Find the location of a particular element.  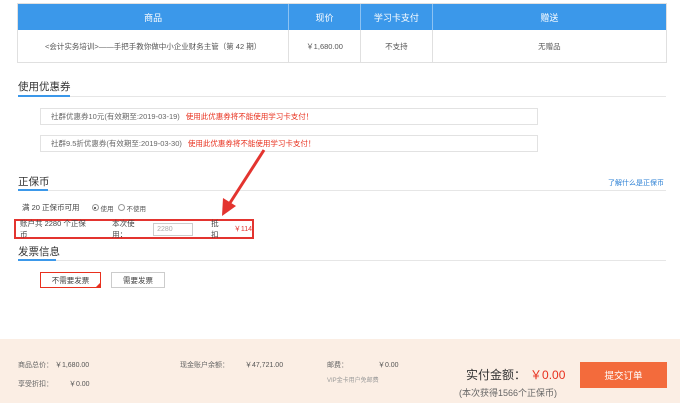

total-label: 商品总价： is located at coordinates (35, 365).